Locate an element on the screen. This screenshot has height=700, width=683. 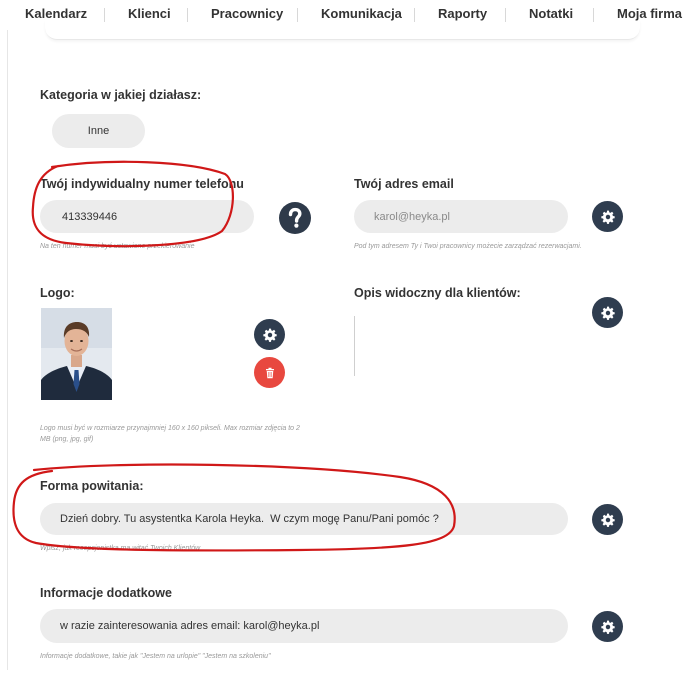
email-field is located at coordinates (461, 216).